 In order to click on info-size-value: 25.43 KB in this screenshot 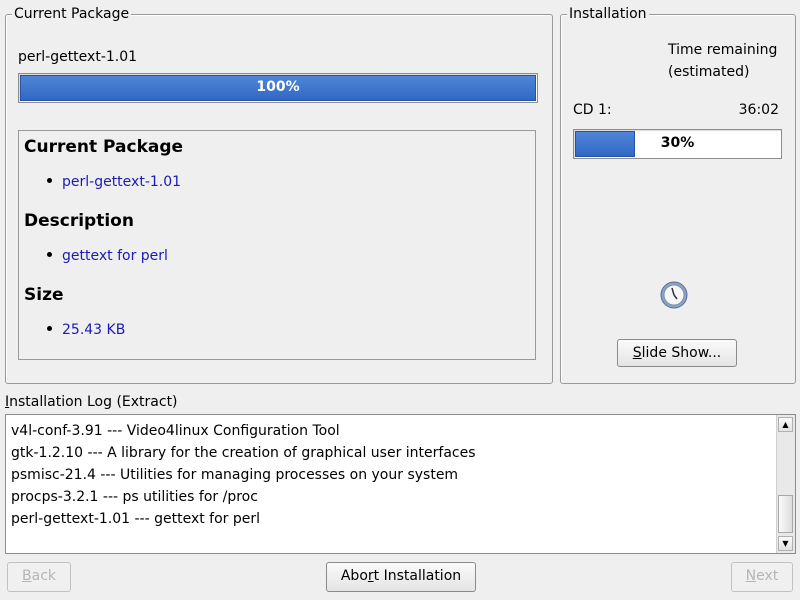, I will do `click(94, 330)`.